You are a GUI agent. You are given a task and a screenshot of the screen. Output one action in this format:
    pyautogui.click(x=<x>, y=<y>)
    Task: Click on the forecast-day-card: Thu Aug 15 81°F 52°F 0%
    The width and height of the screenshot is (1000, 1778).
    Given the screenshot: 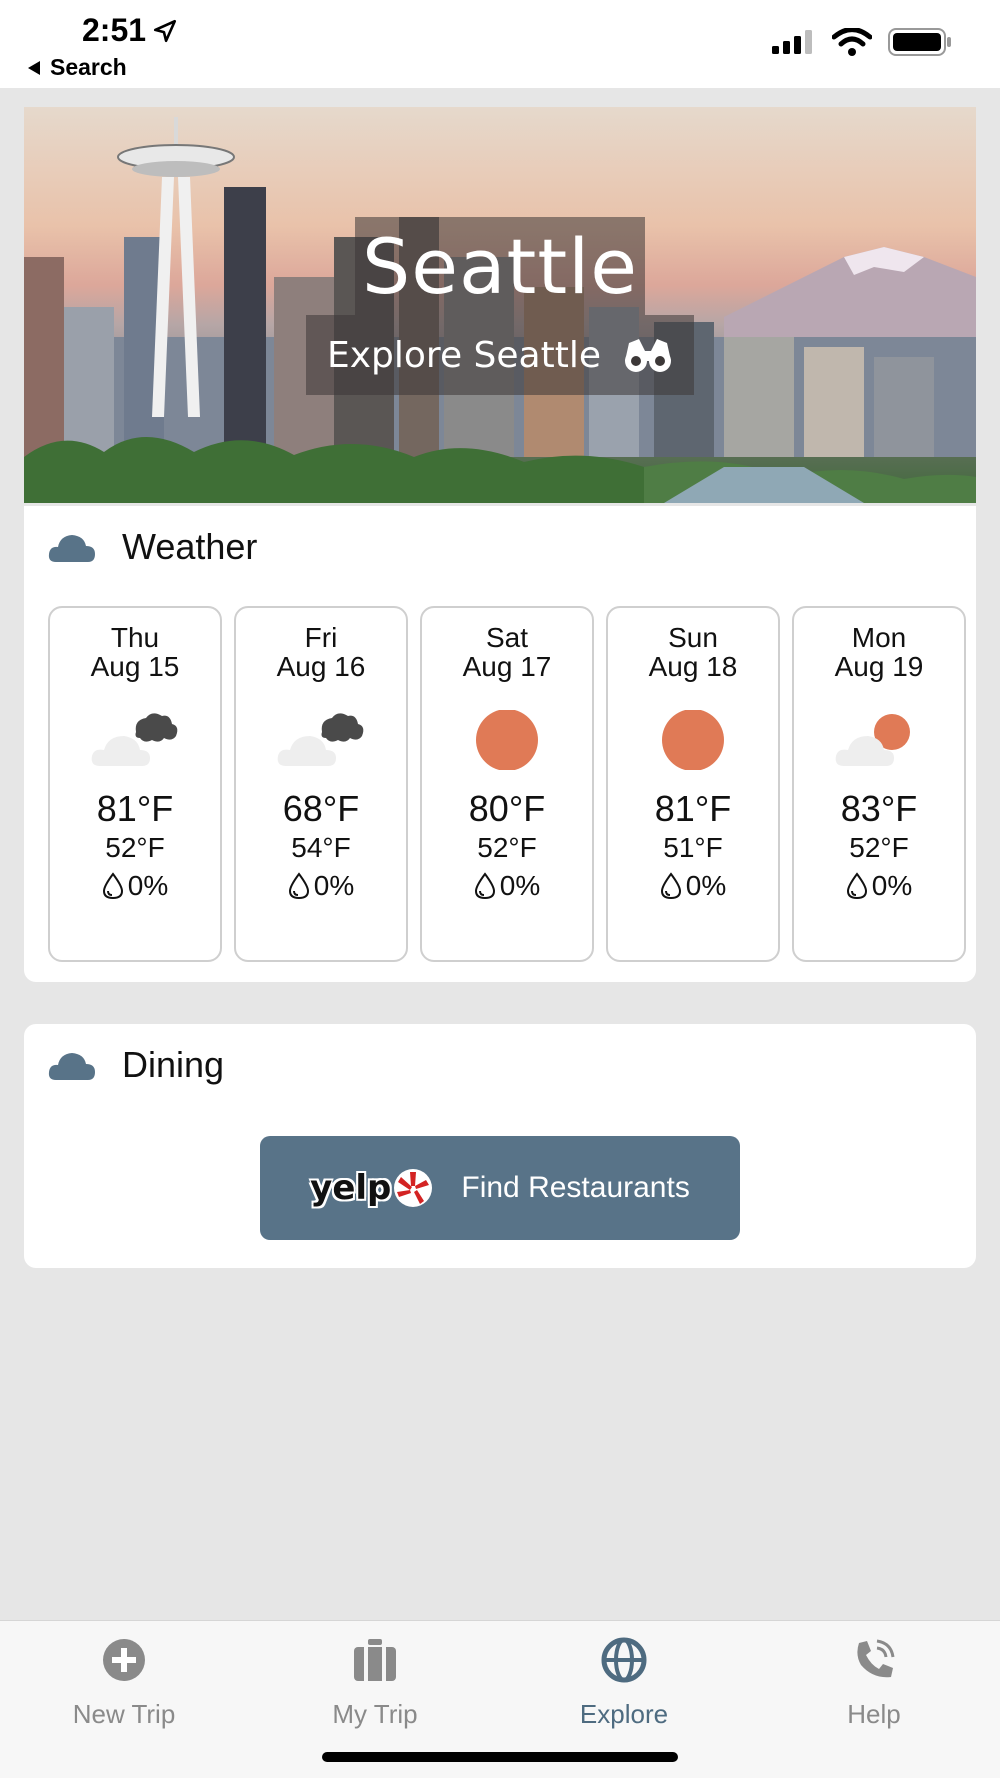 What is the action you would take?
    pyautogui.click(x=135, y=784)
    